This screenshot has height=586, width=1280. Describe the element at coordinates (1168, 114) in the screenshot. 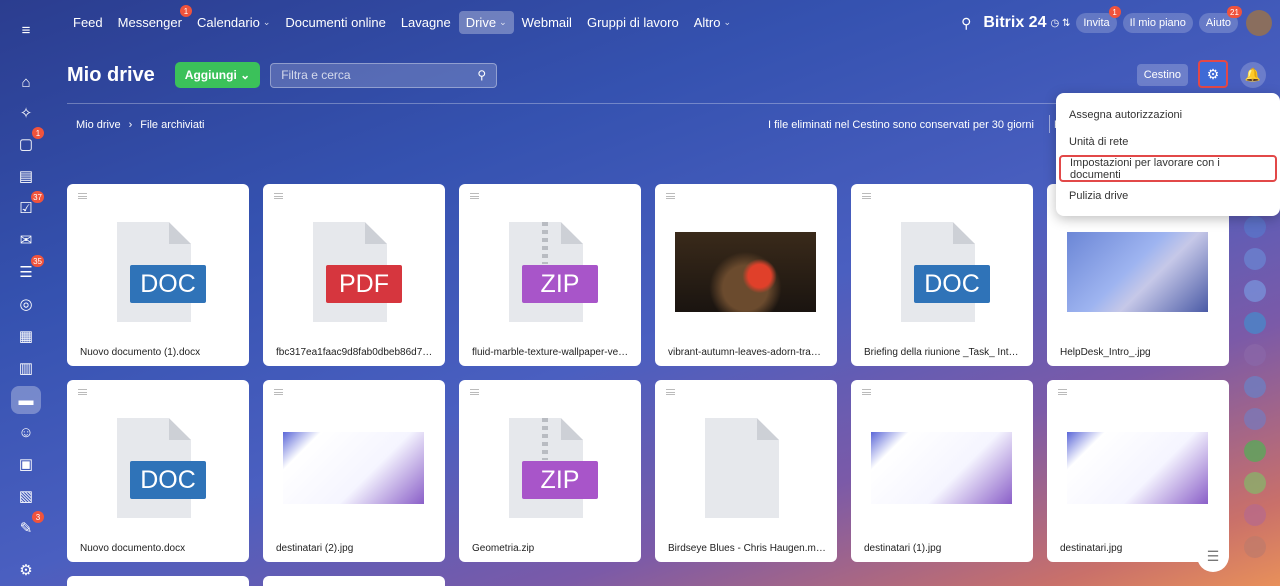

I see `dropdown-item-0: Assegna autorizzazioni` at that location.